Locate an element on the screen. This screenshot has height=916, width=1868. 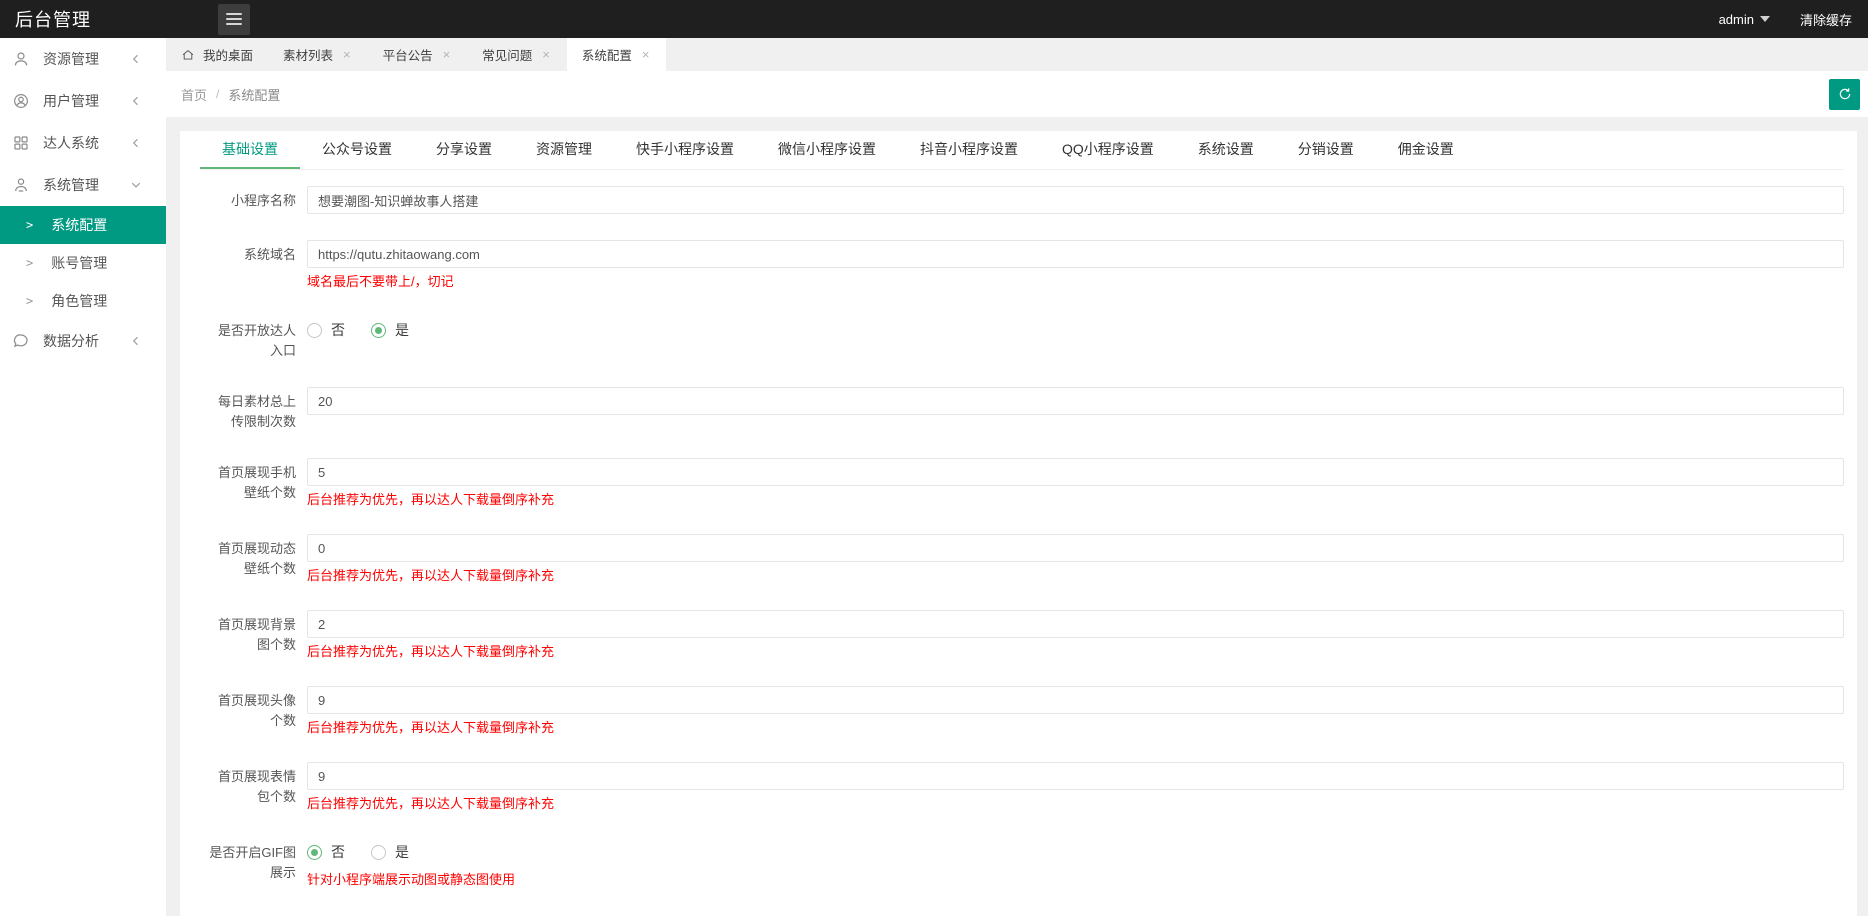
home-phone-wallpaper-count-input is located at coordinates (1075, 472).